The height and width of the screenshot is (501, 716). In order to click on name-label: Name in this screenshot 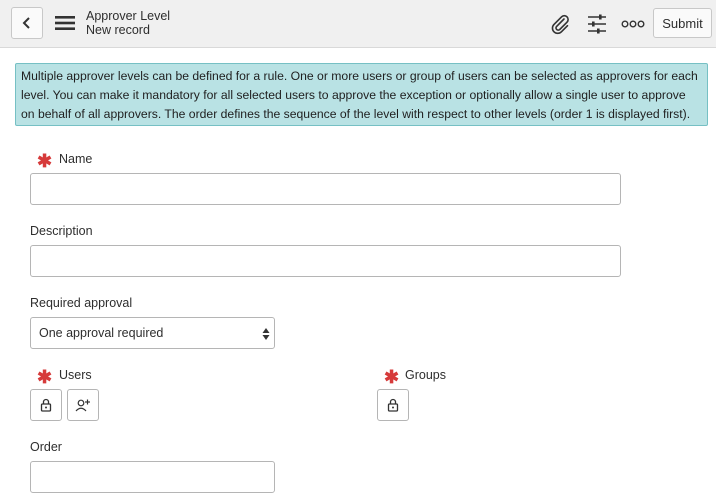, I will do `click(76, 159)`.